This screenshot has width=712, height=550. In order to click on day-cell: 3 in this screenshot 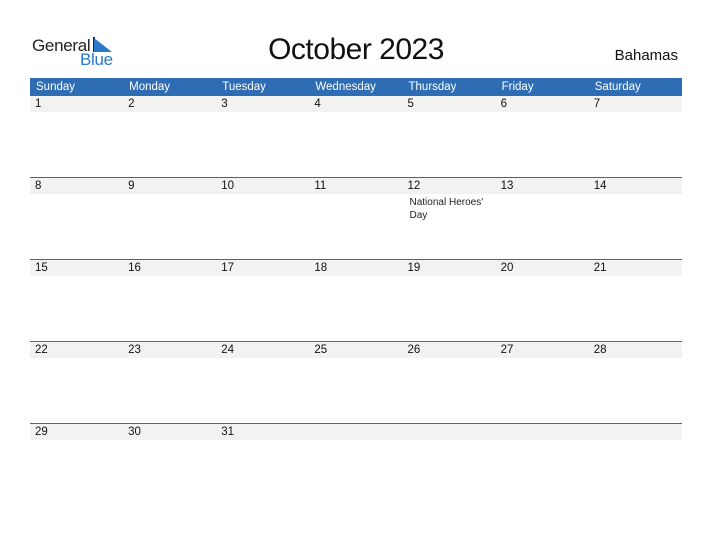, I will do `click(263, 136)`.